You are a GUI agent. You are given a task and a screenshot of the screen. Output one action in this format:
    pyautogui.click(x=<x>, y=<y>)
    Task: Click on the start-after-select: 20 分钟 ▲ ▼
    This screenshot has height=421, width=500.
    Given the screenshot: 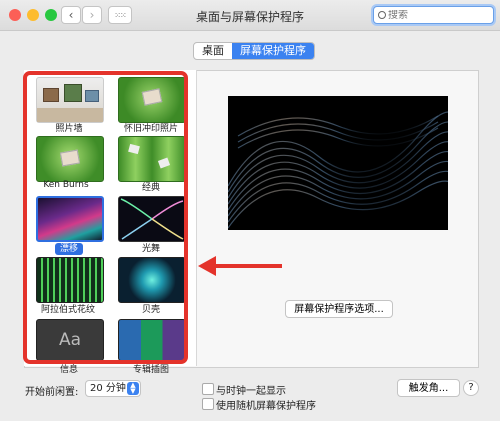 What is the action you would take?
    pyautogui.click(x=113, y=388)
    